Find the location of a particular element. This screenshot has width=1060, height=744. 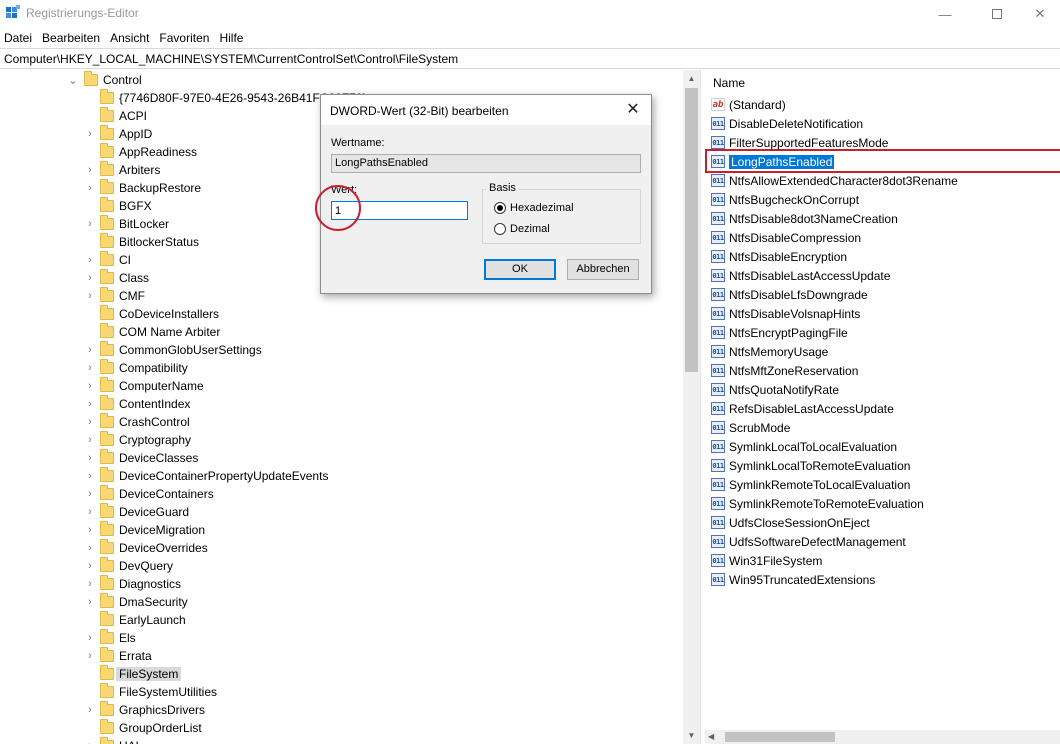

tree-node: COM Name Arbiter is located at coordinates (340, 332).